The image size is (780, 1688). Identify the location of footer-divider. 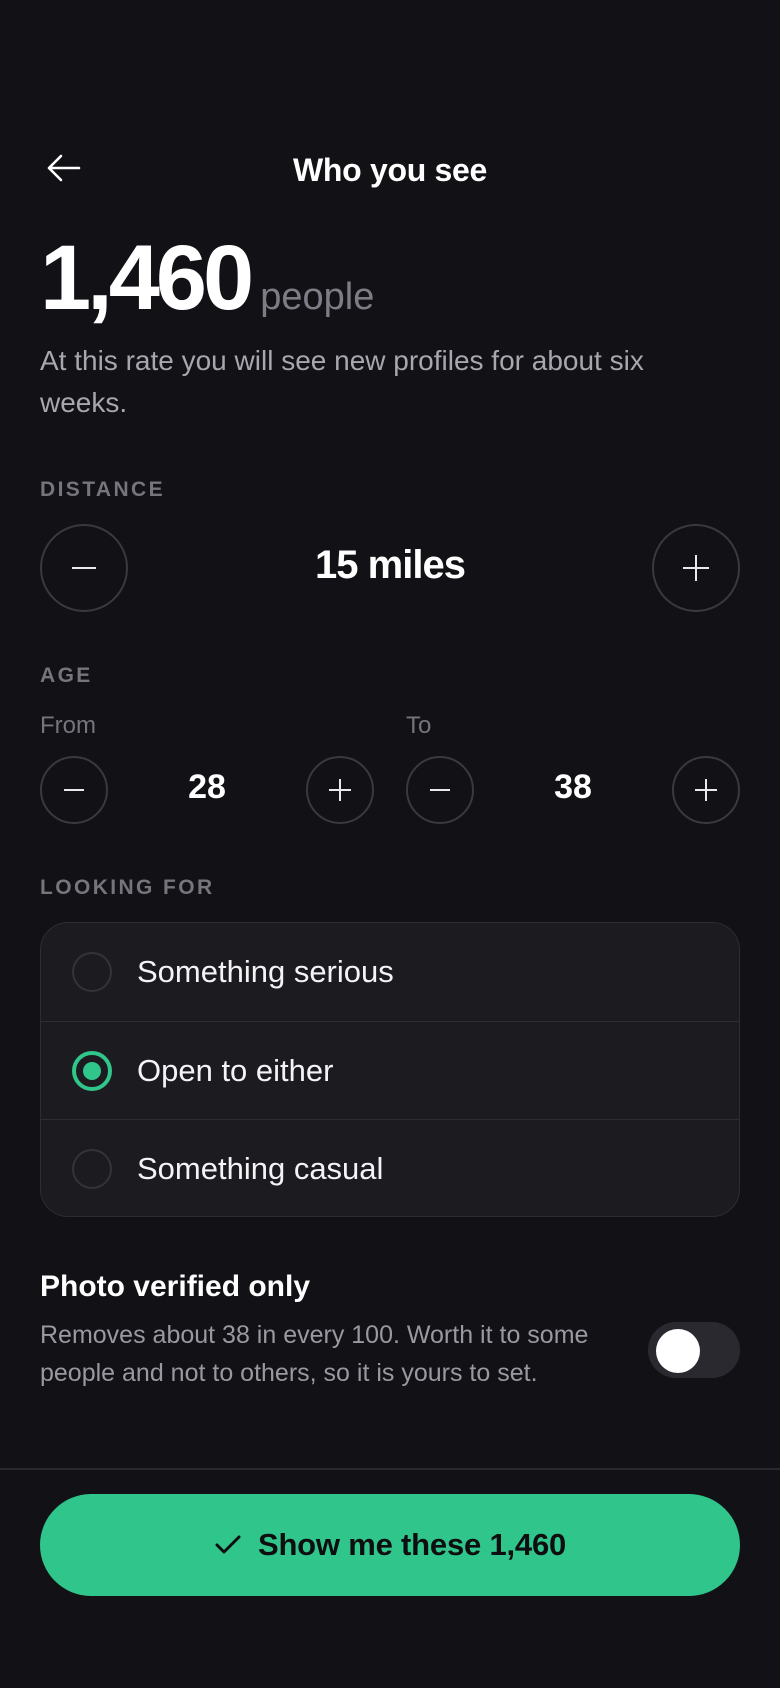
(390, 1469).